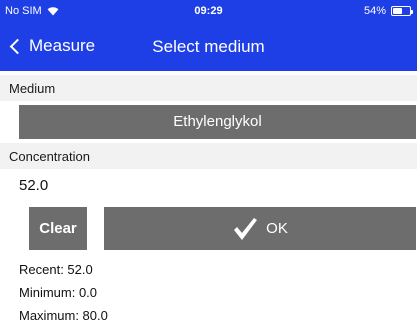 The width and height of the screenshot is (417, 329). I want to click on status-bar: No SIM 09:29 54%, so click(208, 12).